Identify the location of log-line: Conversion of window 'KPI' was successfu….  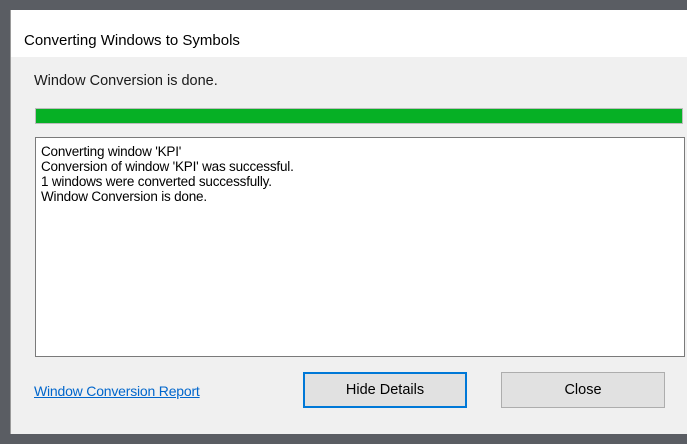
(167, 166).